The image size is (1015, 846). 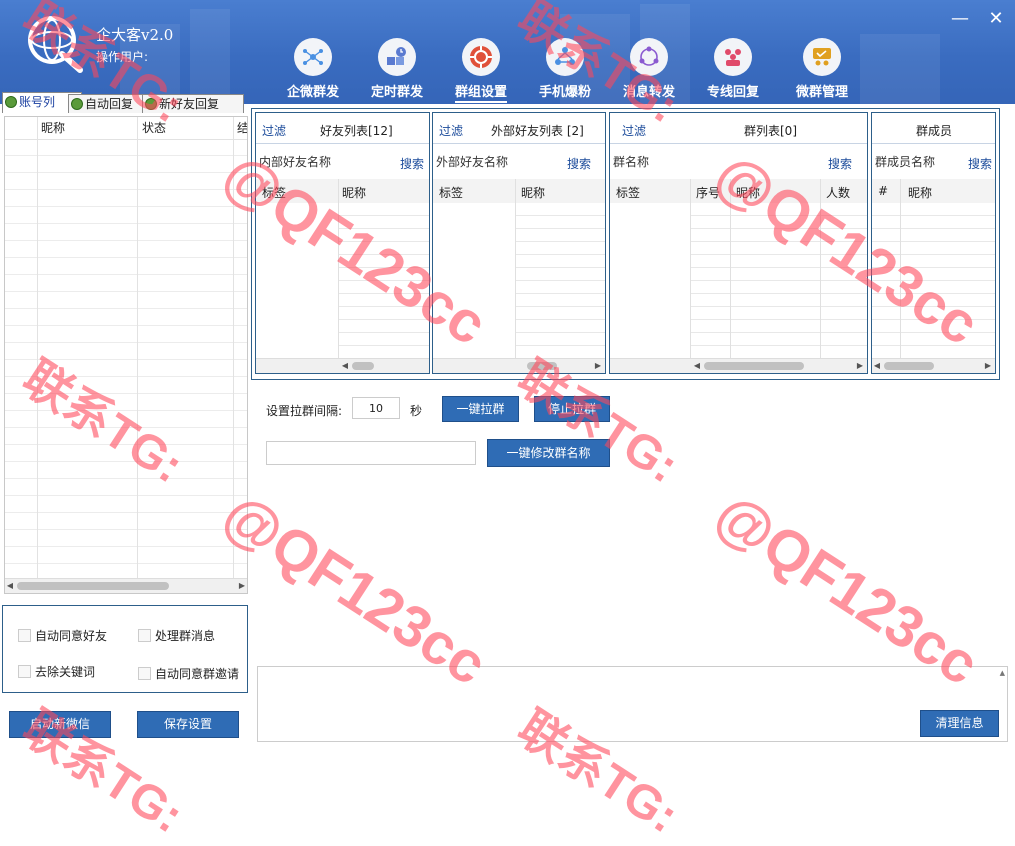 I want to click on start-wechat-button: 启动新微信, so click(x=60, y=724).